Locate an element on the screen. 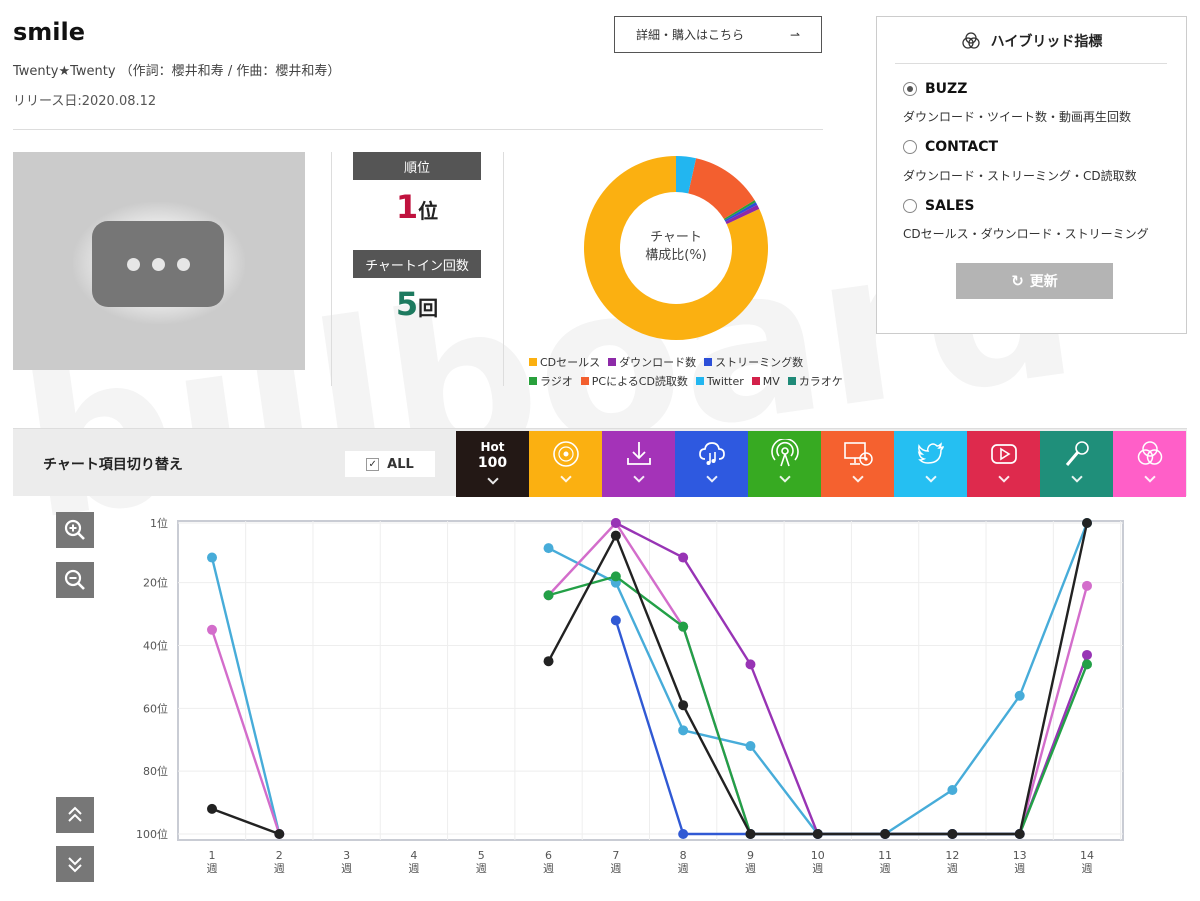 The image size is (1200, 901). y-tick-label: 80位 is located at coordinates (155, 771).